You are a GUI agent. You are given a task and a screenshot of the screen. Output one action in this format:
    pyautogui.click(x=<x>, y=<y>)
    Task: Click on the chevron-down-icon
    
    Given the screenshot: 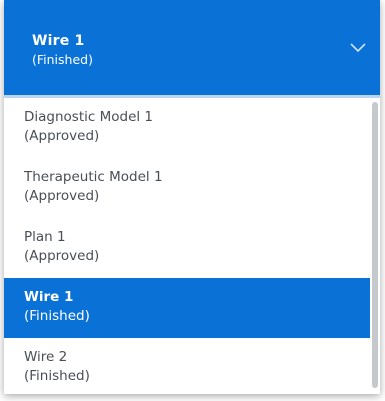 What is the action you would take?
    pyautogui.click(x=358, y=47)
    